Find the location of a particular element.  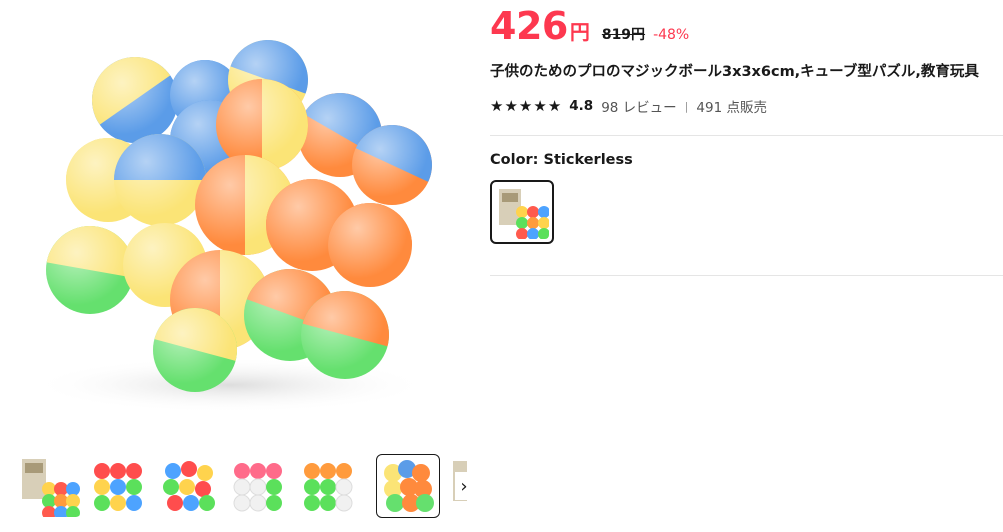

color-swatch-stickerless is located at coordinates (522, 212).